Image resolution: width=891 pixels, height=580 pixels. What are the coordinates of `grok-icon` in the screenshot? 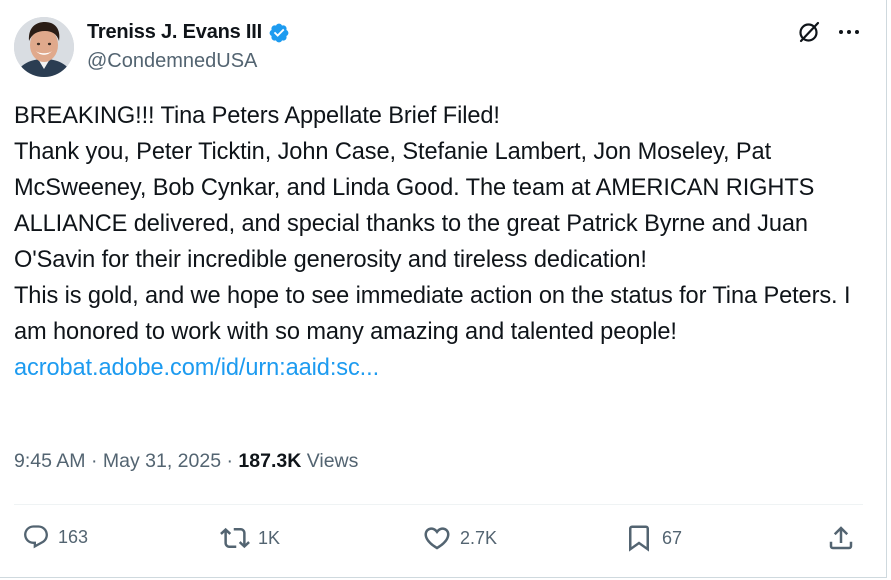 It's located at (809, 32).